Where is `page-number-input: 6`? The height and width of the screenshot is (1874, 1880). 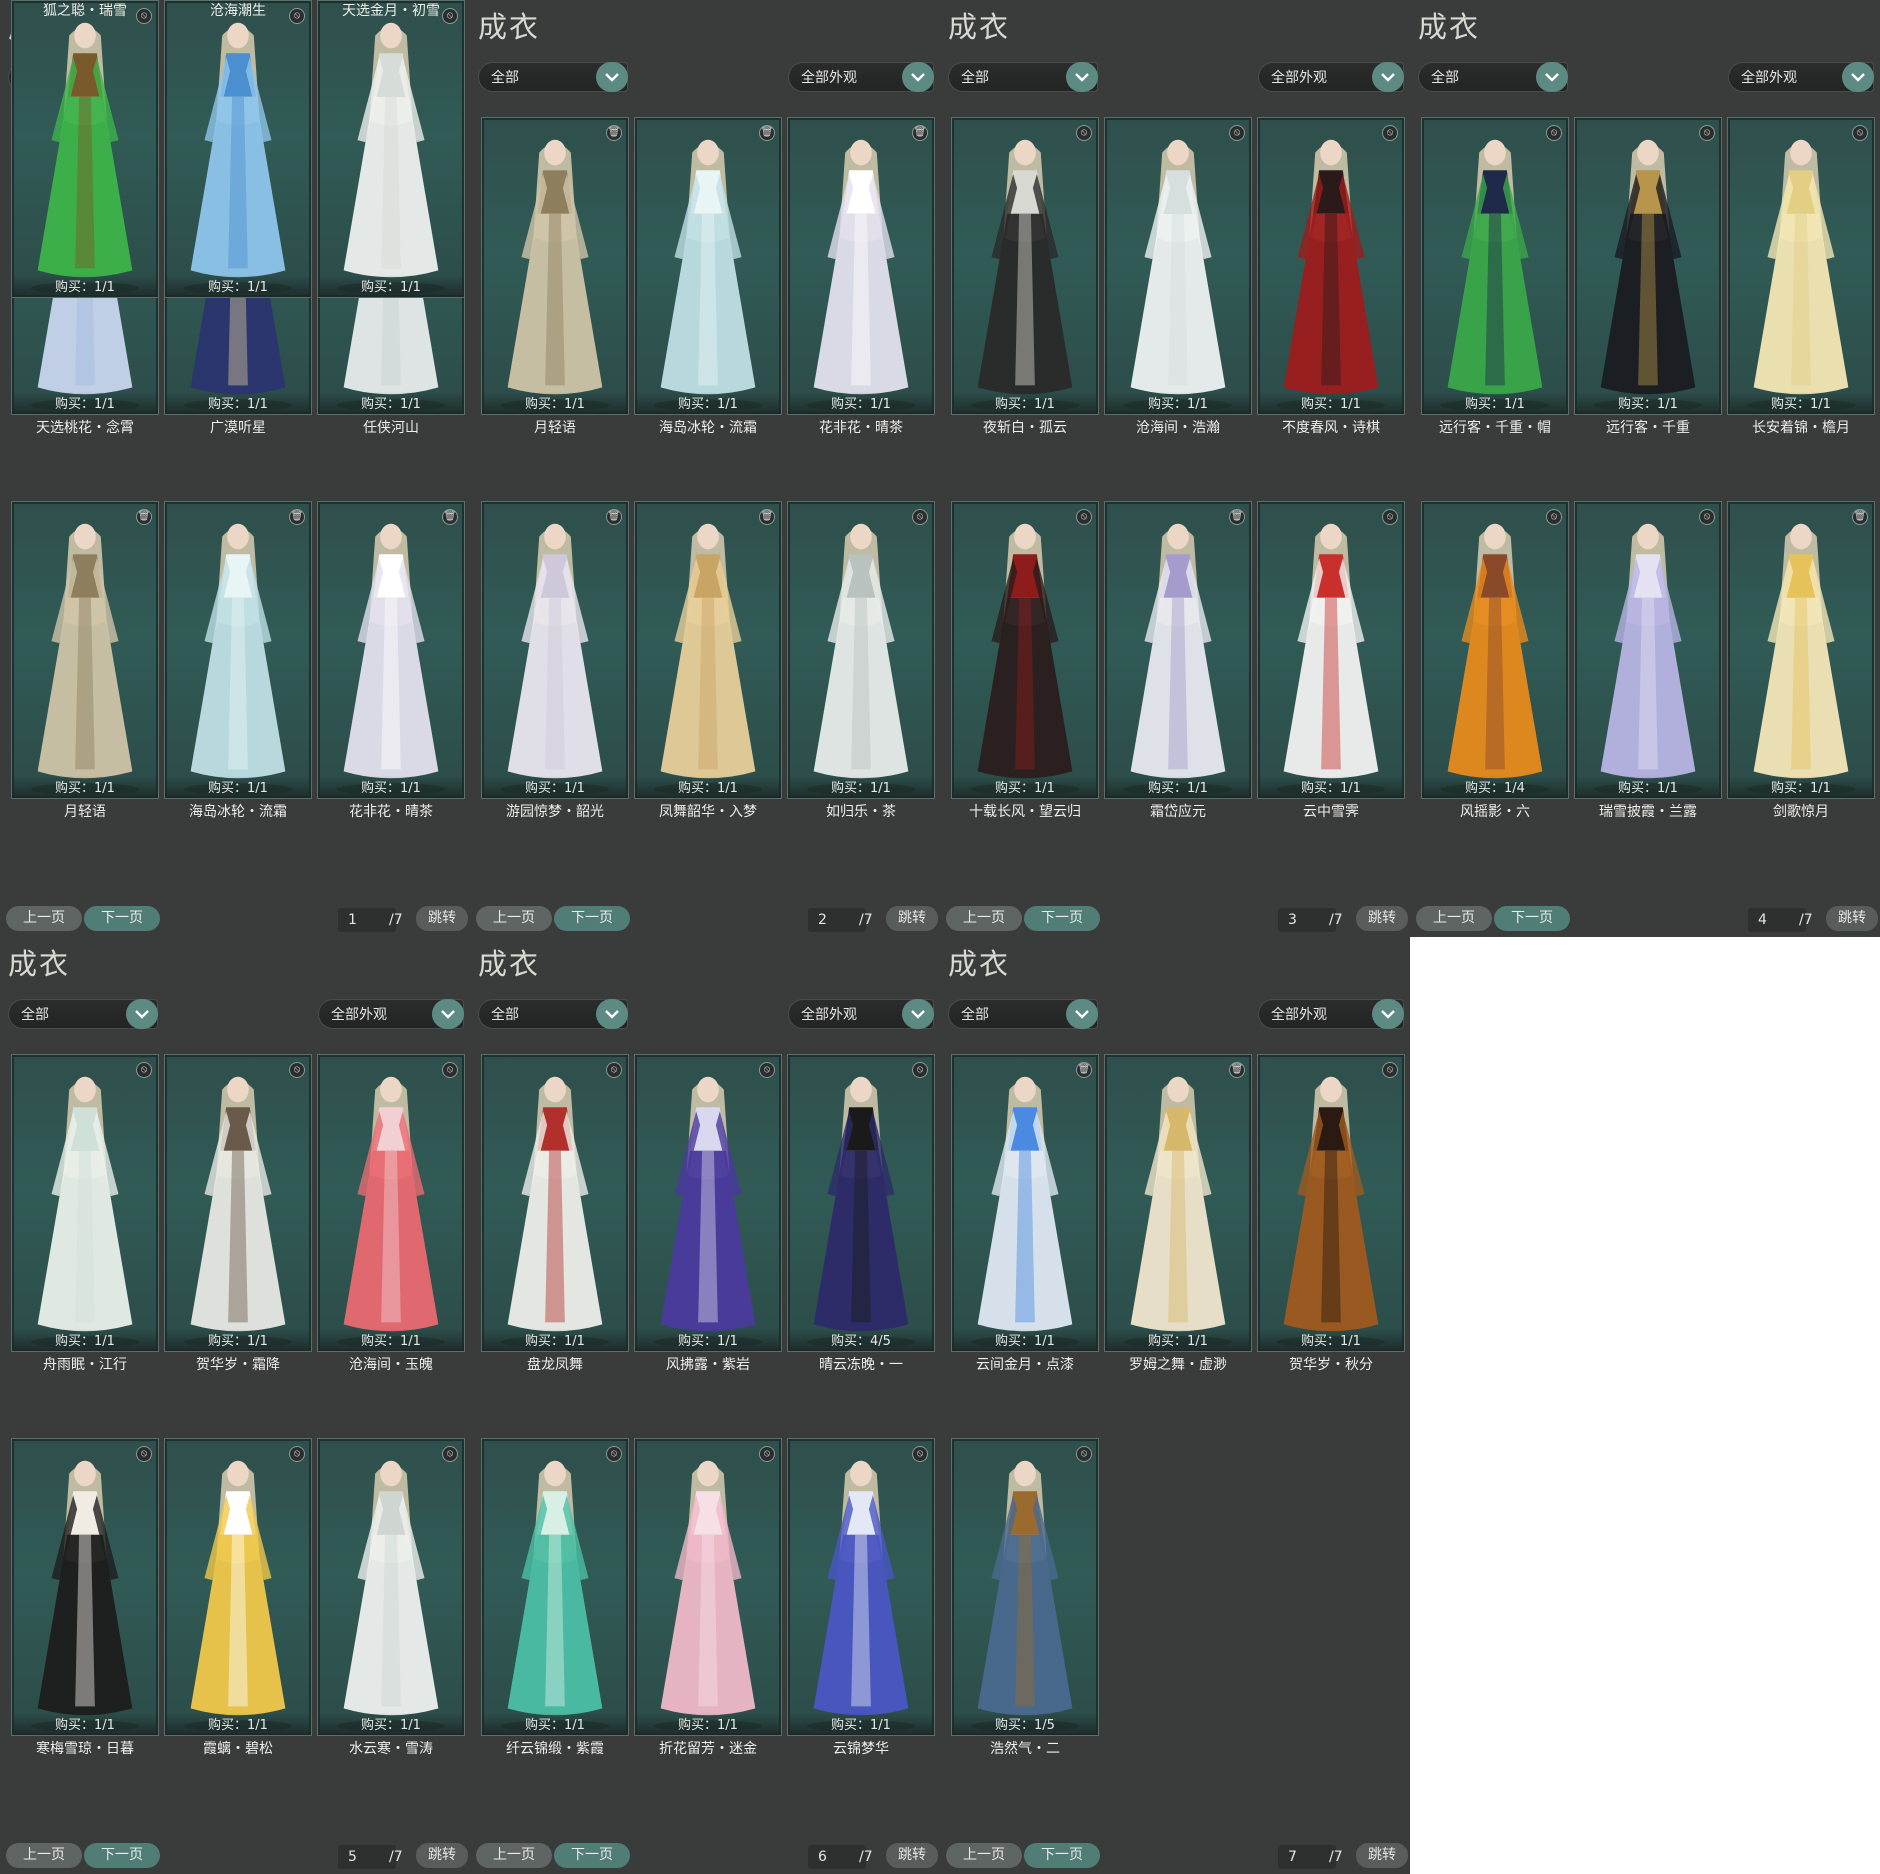
page-number-input: 6 is located at coordinates (837, 1857).